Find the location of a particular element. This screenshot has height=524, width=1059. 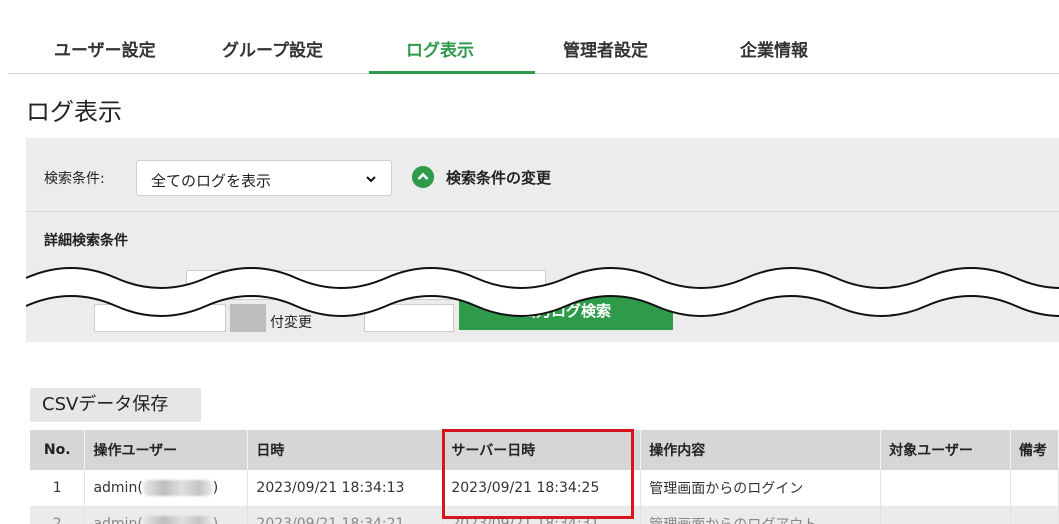

cell-no: 1 is located at coordinates (58, 488).